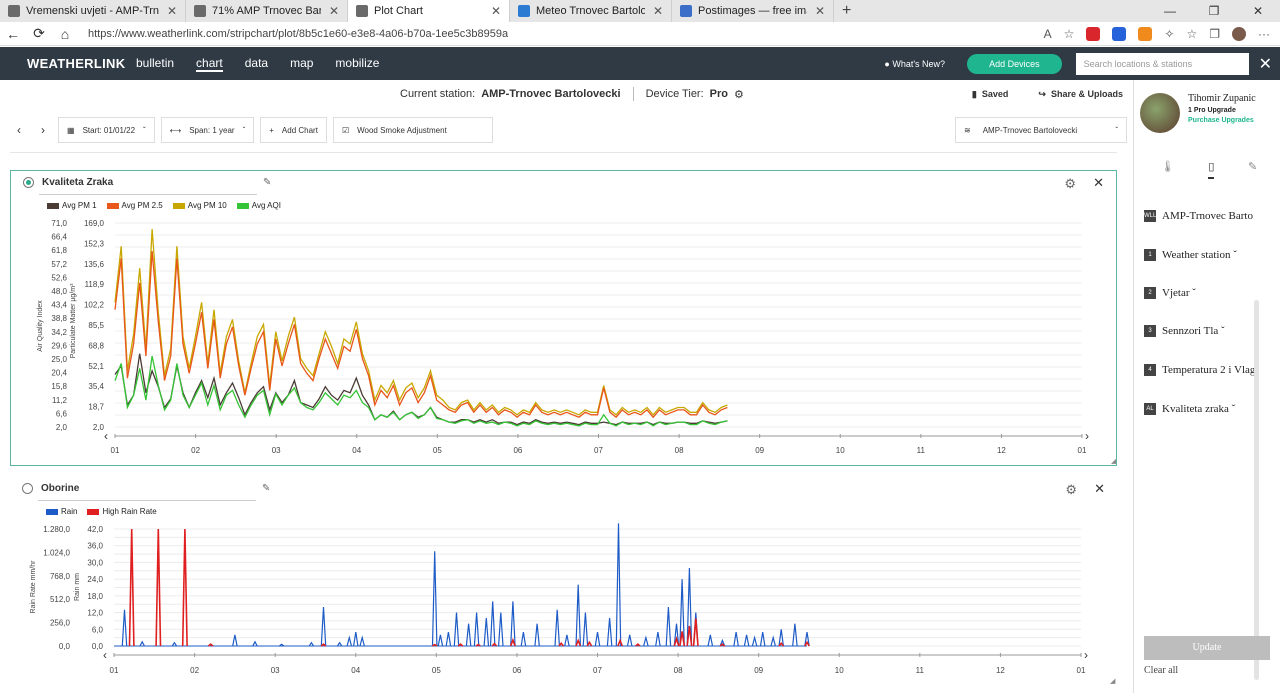 Image resolution: width=1280 pixels, height=693 pixels. Describe the element at coordinates (207, 130) in the screenshot. I see `span-picker: ⟷ Span: 1 year ˇ` at that location.